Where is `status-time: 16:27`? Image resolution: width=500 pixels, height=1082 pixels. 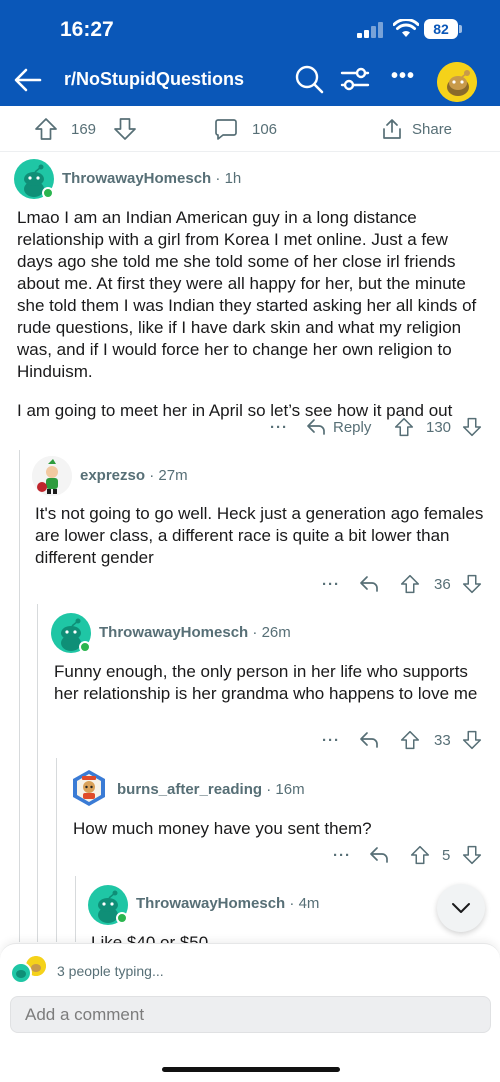 status-time: 16:27 is located at coordinates (87, 29).